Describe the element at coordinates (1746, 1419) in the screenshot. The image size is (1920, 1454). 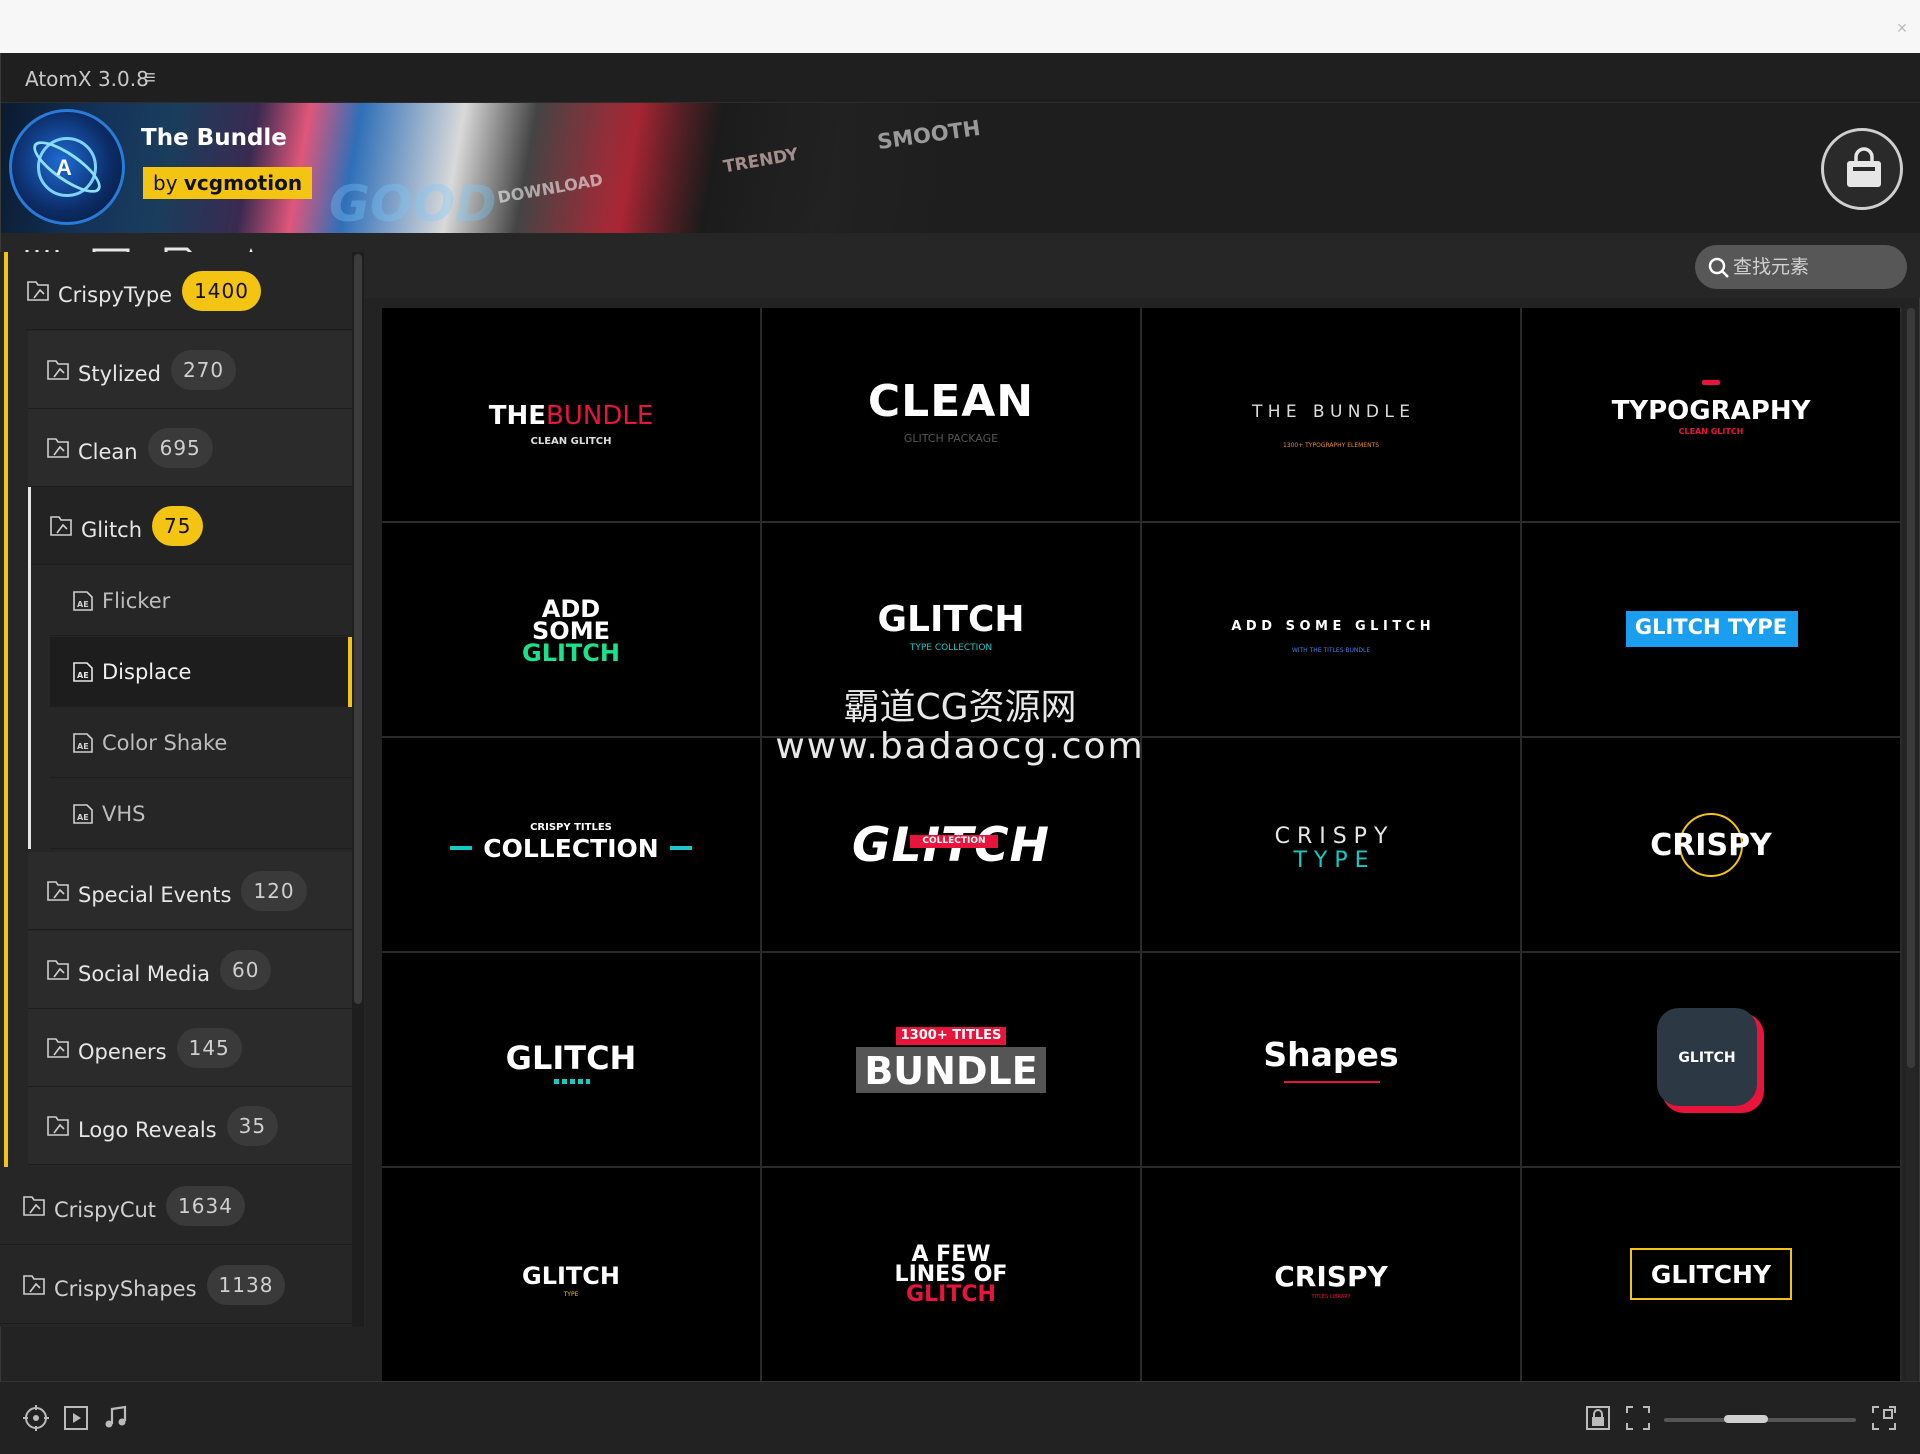
I see `zoom-slider-knob` at that location.